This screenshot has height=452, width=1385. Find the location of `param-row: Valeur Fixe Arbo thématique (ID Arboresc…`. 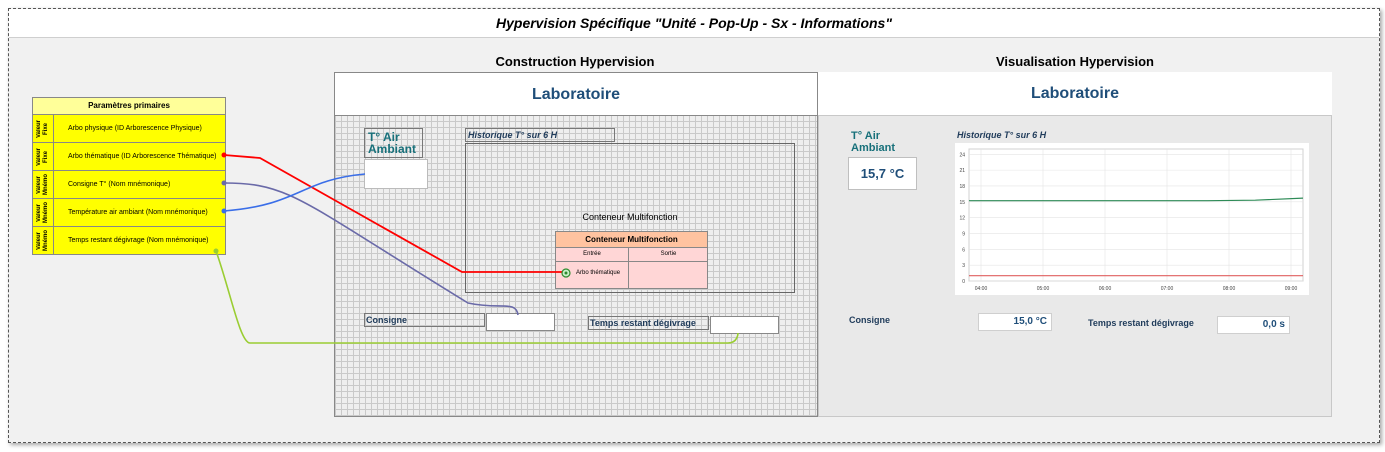

param-row: Valeur Fixe Arbo thématique (ID Arboresc… is located at coordinates (129, 157).